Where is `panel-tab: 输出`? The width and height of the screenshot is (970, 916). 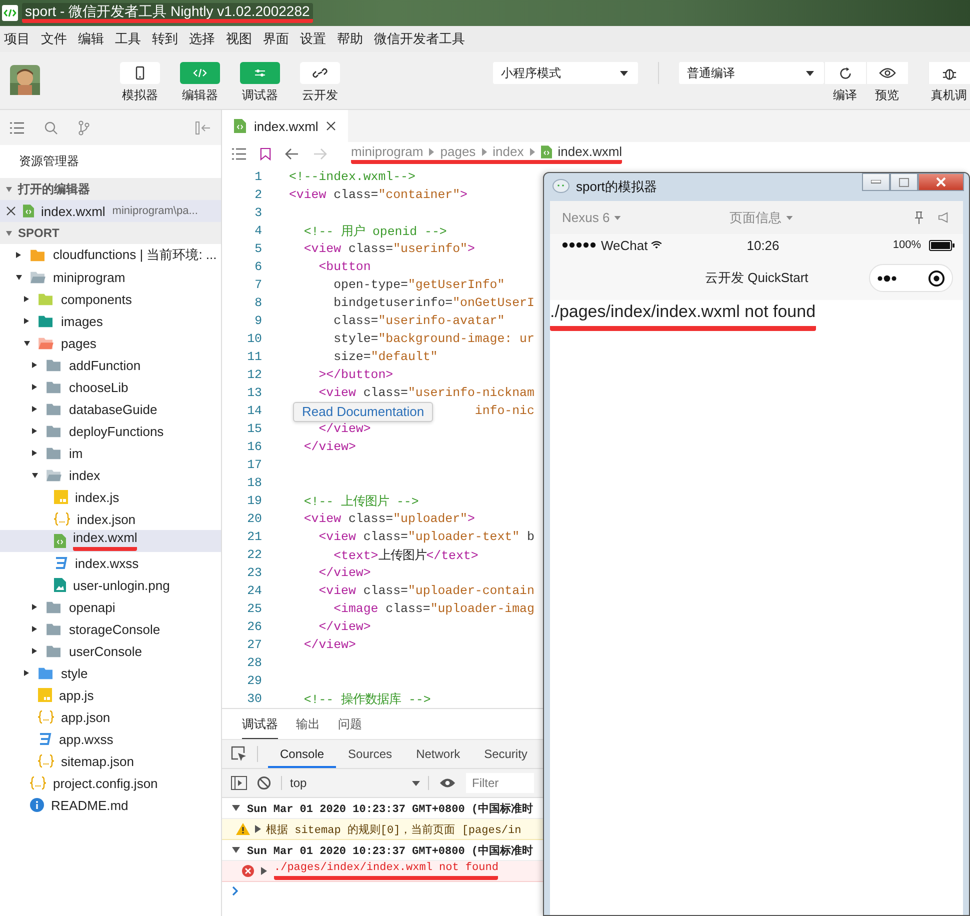
panel-tab: 输出 is located at coordinates (308, 724).